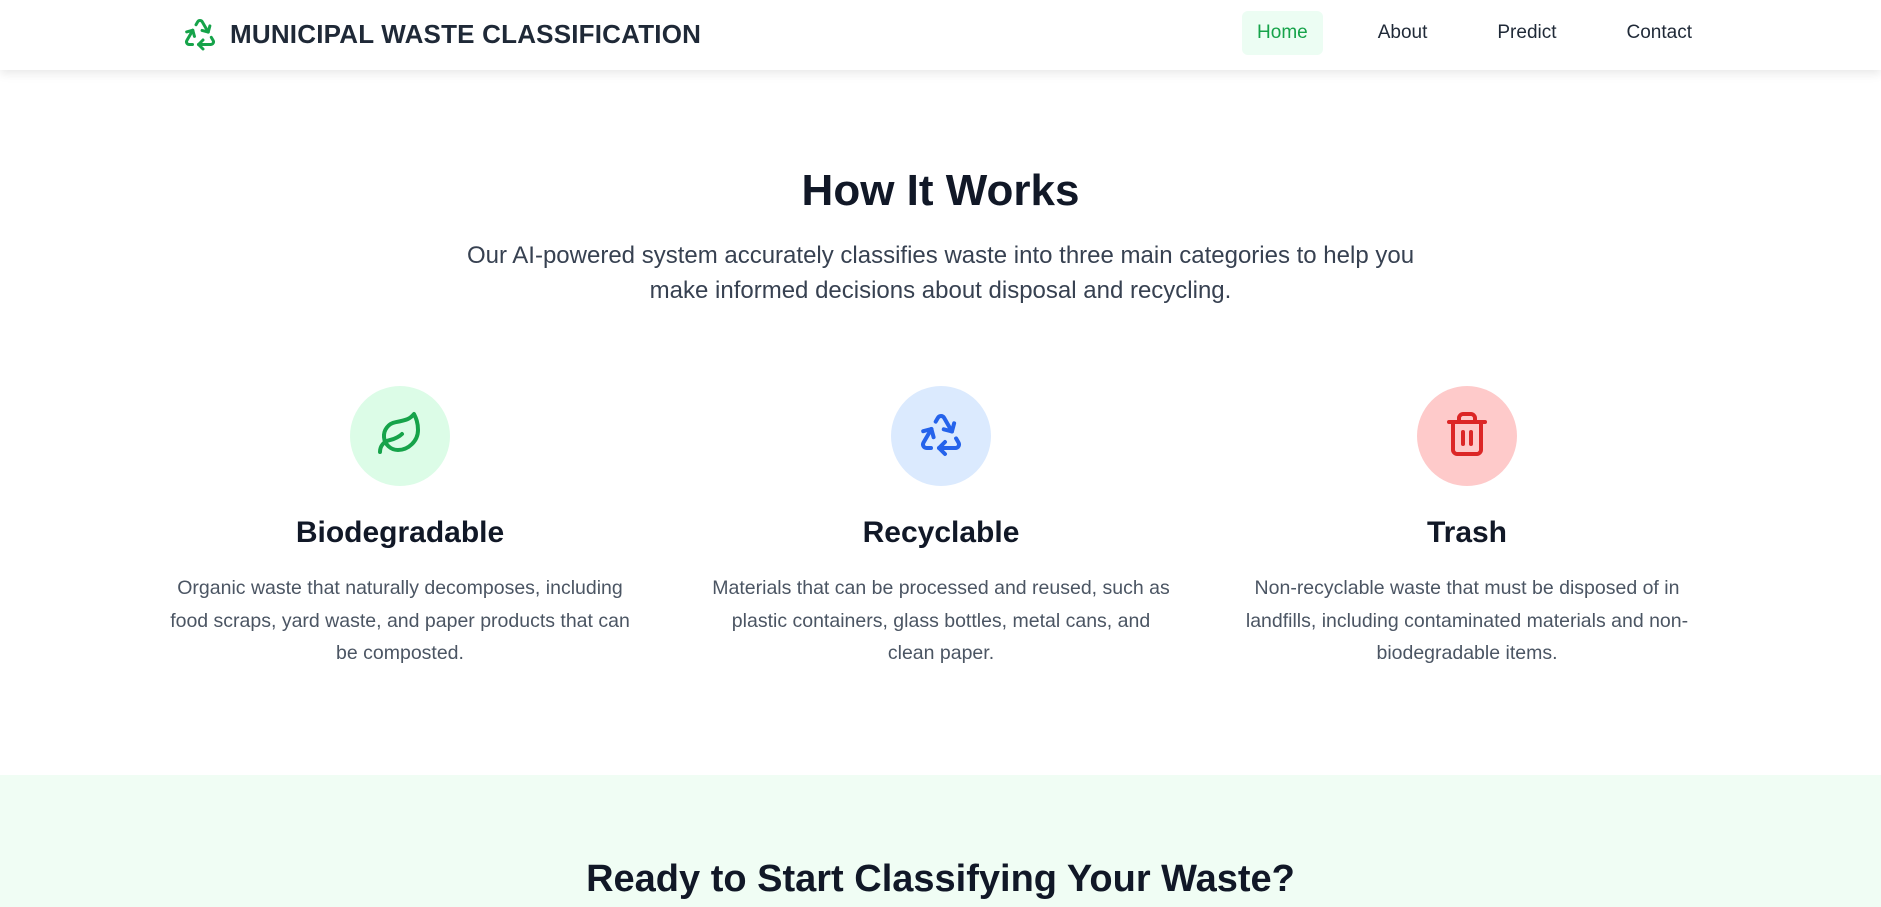 This screenshot has height=907, width=1881. Describe the element at coordinates (940, 879) in the screenshot. I see `cta-title: Ready to Start Classifying Your Waste?` at that location.